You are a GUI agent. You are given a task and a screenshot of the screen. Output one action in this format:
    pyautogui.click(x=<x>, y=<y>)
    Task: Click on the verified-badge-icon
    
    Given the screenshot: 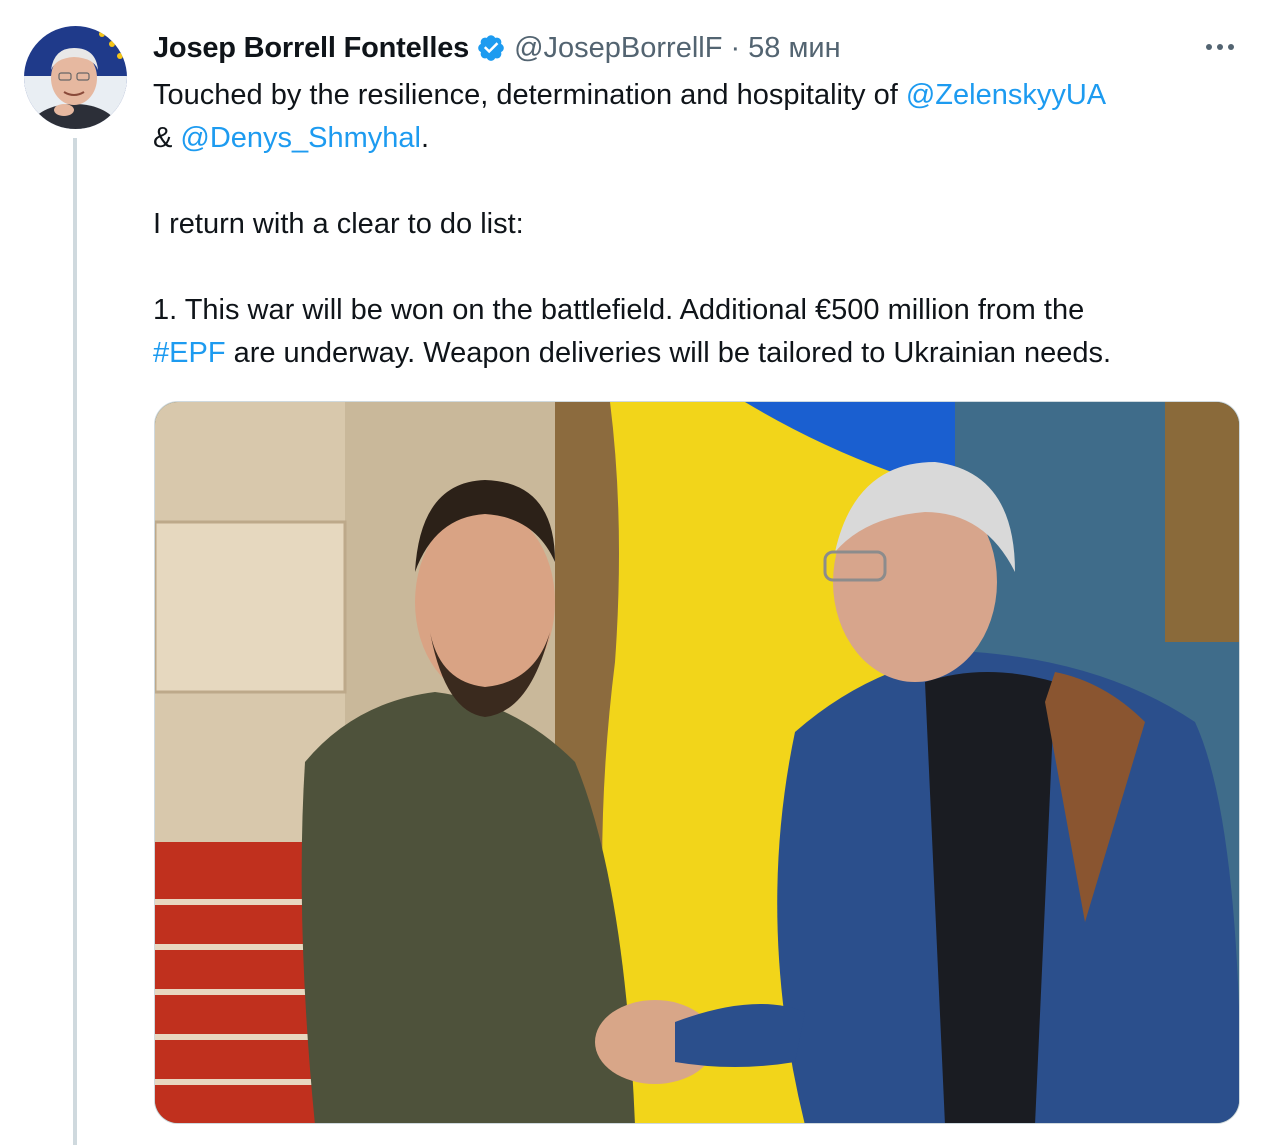 What is the action you would take?
    pyautogui.click(x=491, y=48)
    